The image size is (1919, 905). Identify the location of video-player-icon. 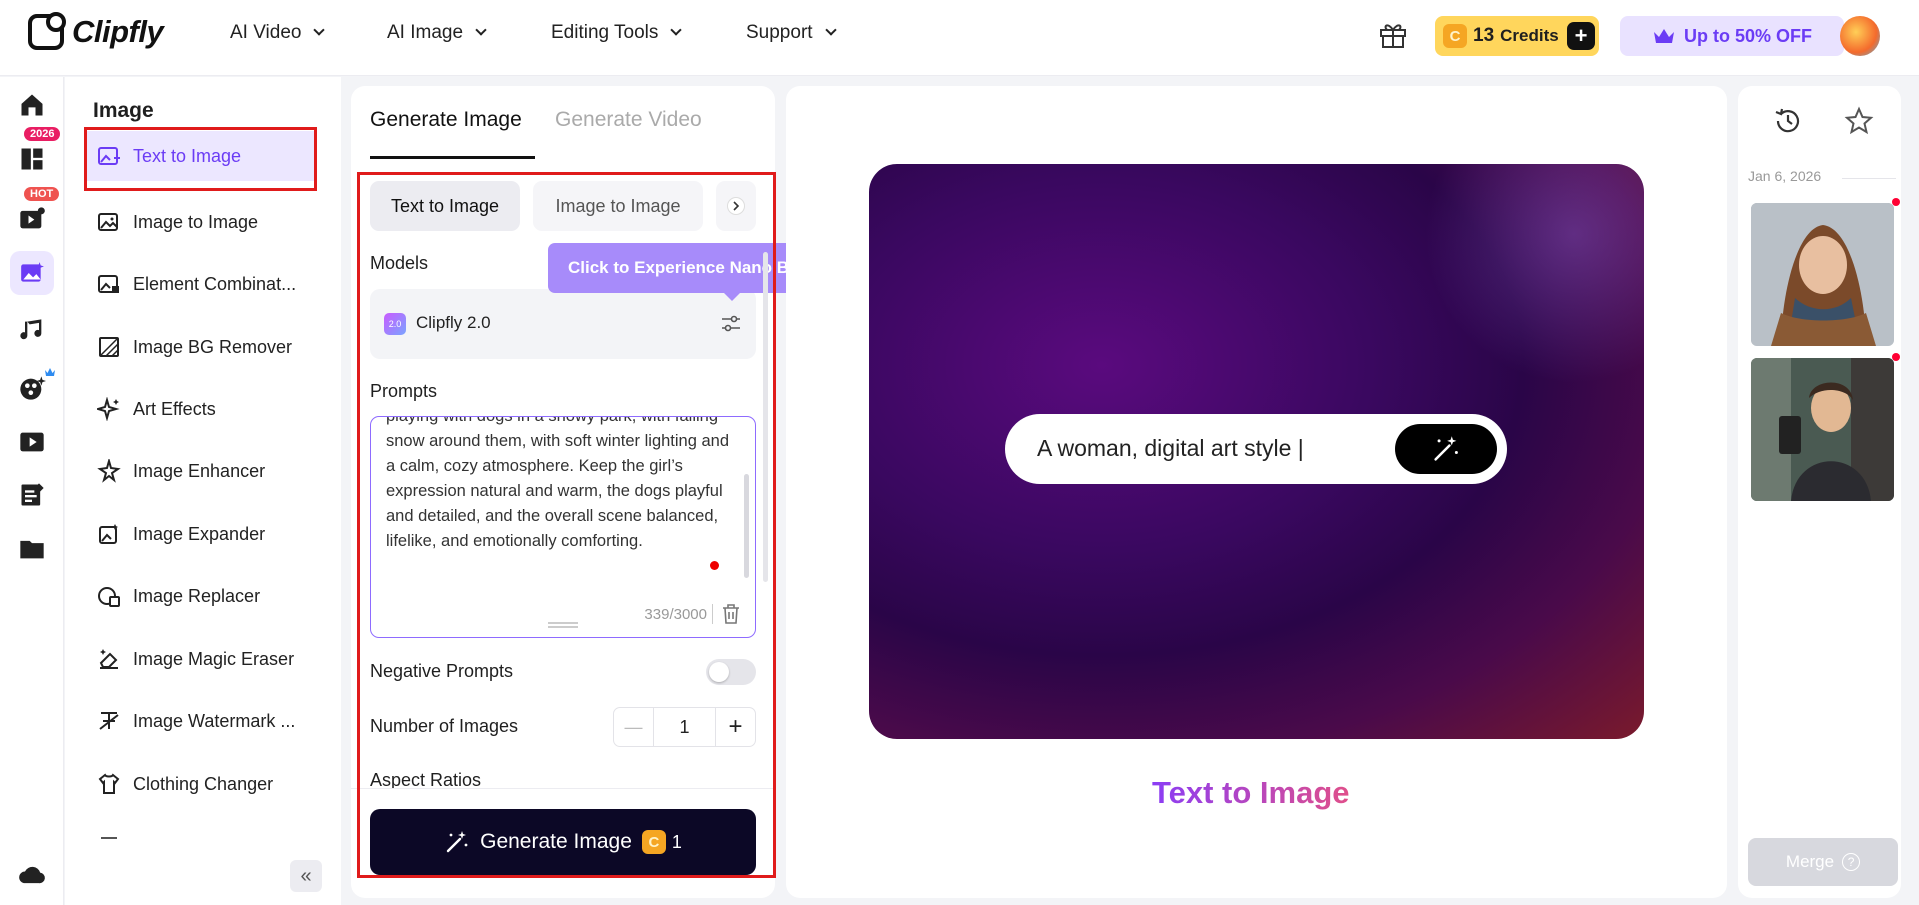
(32, 442).